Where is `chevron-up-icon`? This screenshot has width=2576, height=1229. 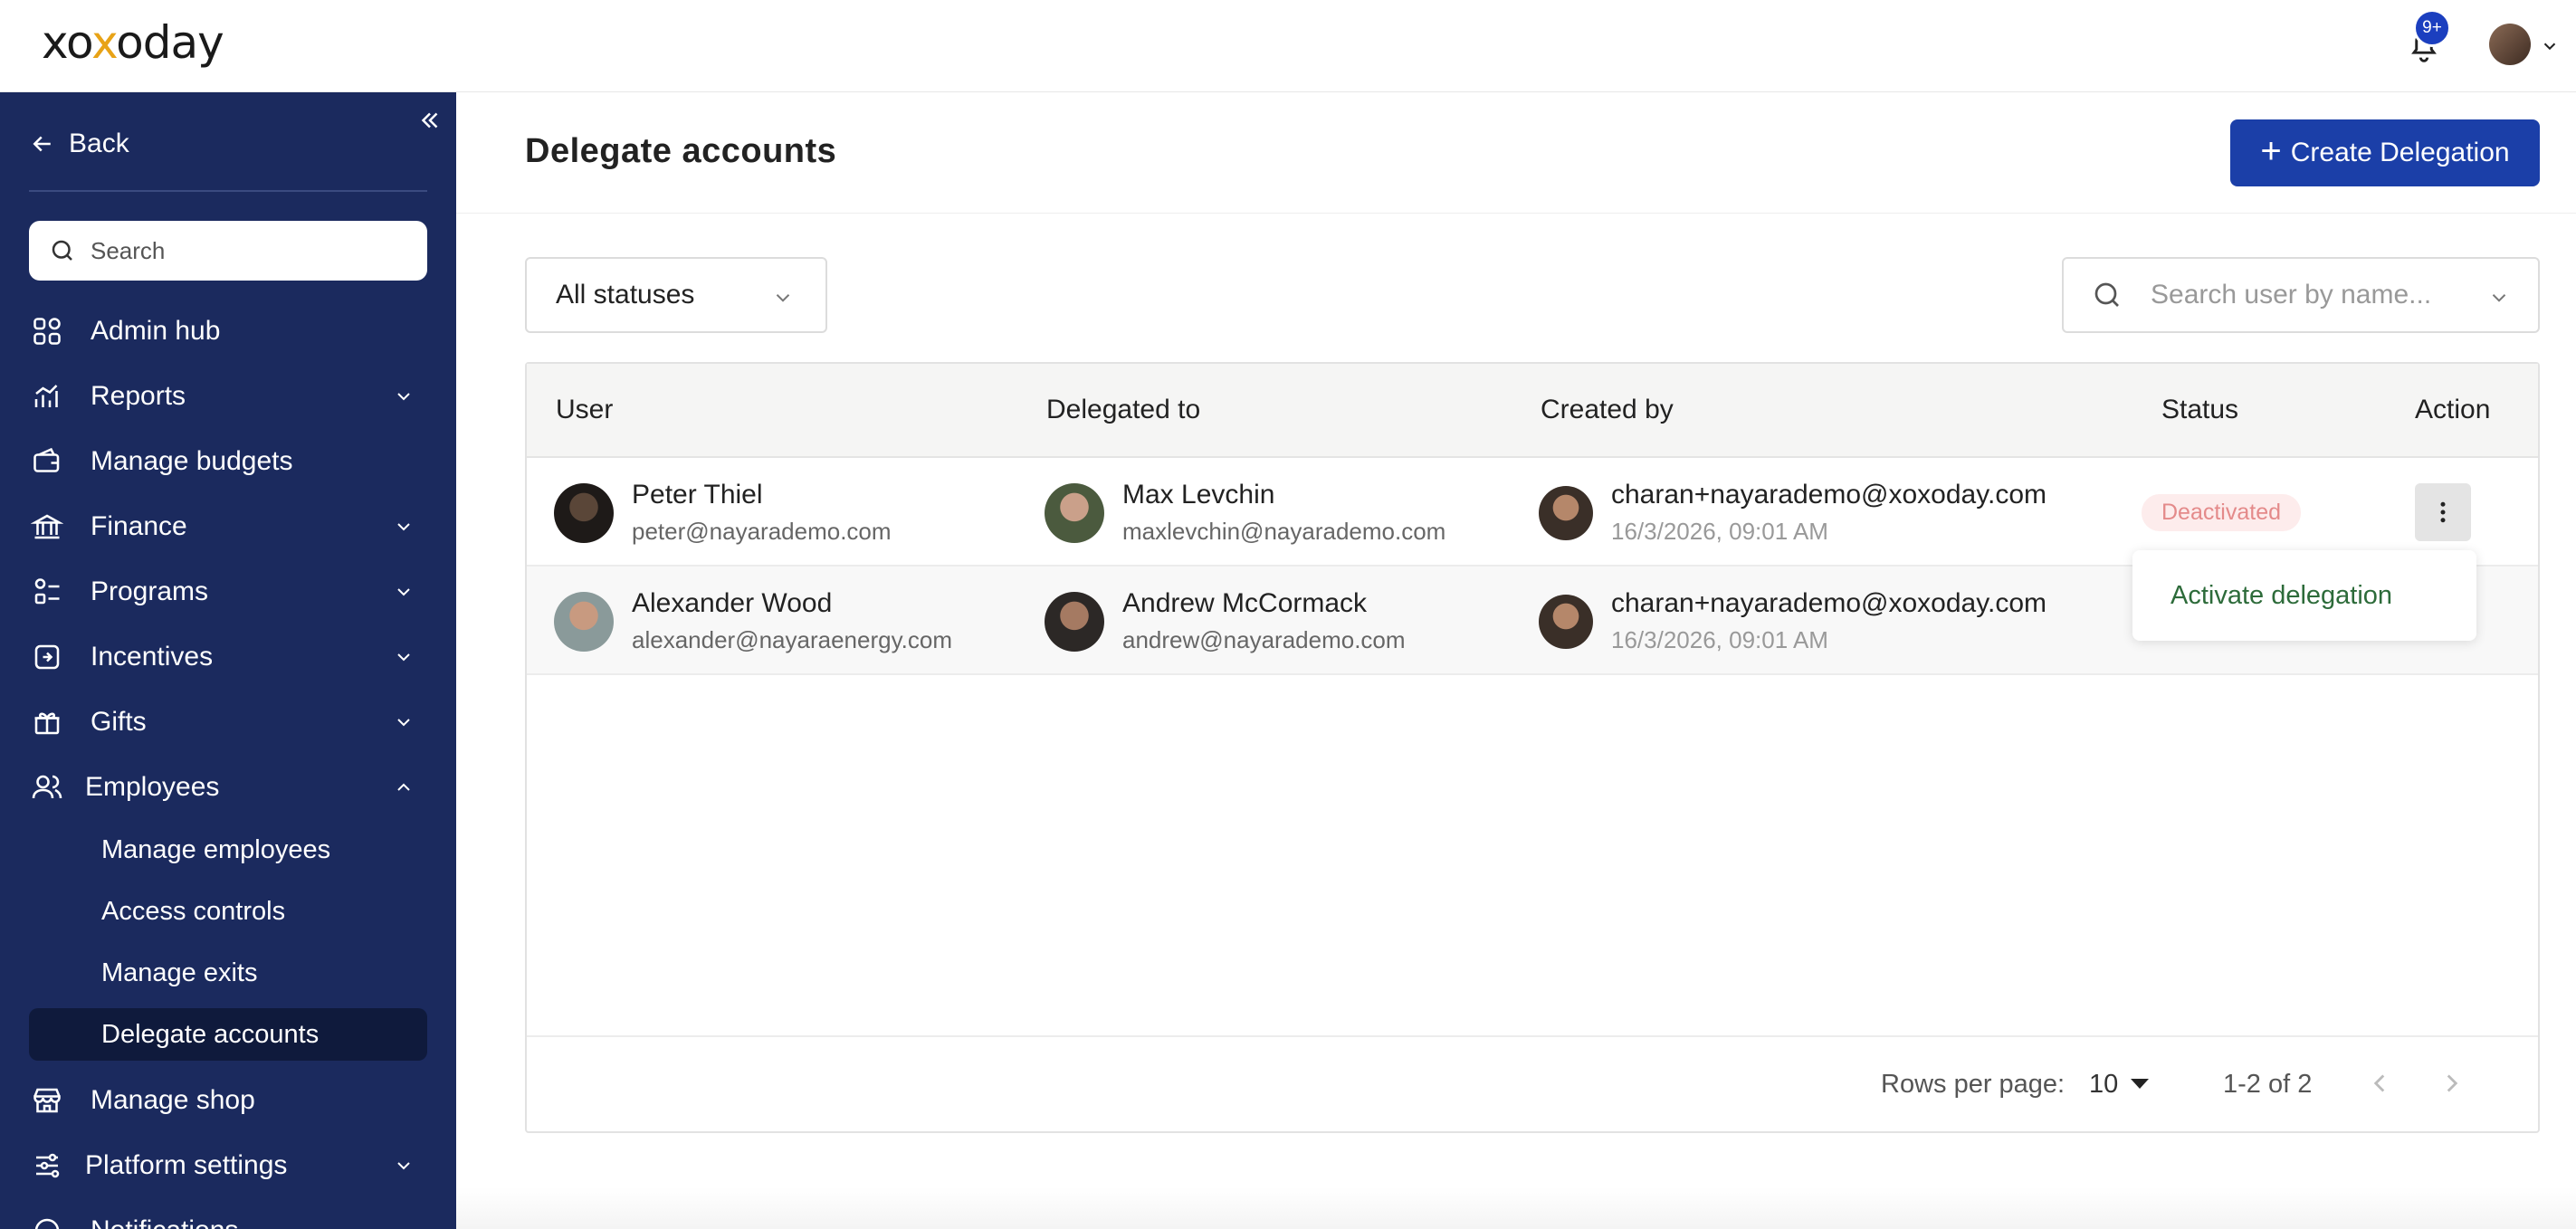 chevron-up-icon is located at coordinates (403, 787).